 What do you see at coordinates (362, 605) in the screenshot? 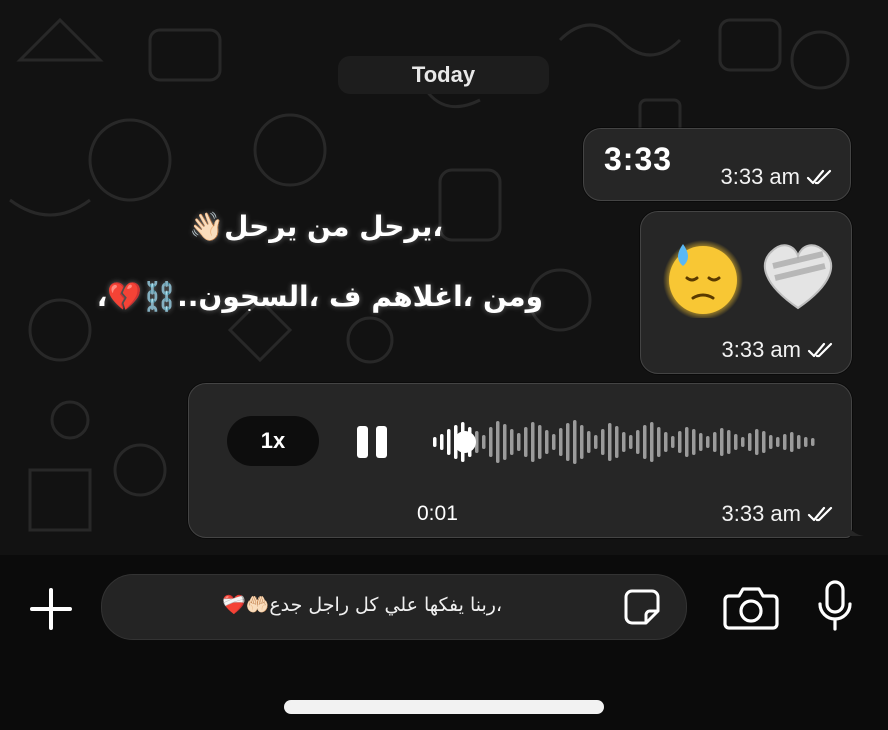
I see `message-input-text: ،ربنا يفكها علي كل راجل جدع🤲🏻❤️‍🩹` at bounding box center [362, 605].